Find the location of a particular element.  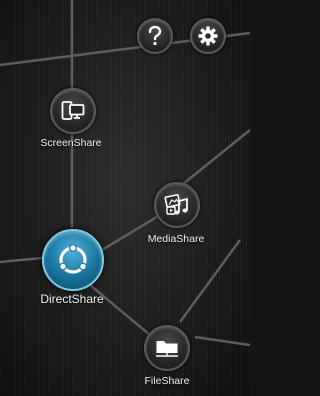

direct-share-label: DirectShare is located at coordinates (72, 299).